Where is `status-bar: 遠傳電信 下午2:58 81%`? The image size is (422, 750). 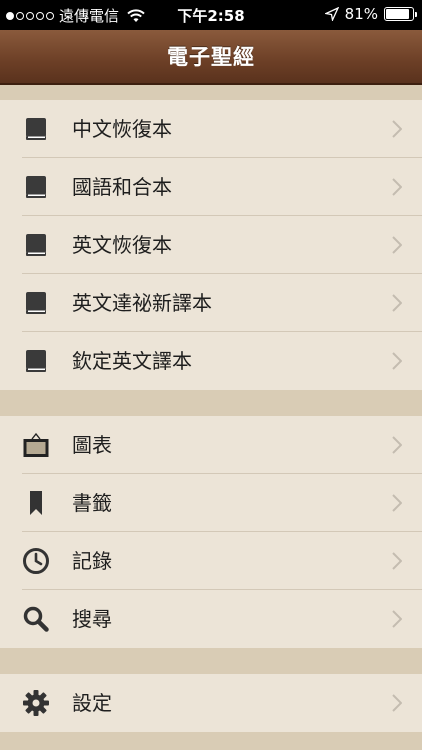
status-bar: 遠傳電信 下午2:58 81% is located at coordinates (211, 15).